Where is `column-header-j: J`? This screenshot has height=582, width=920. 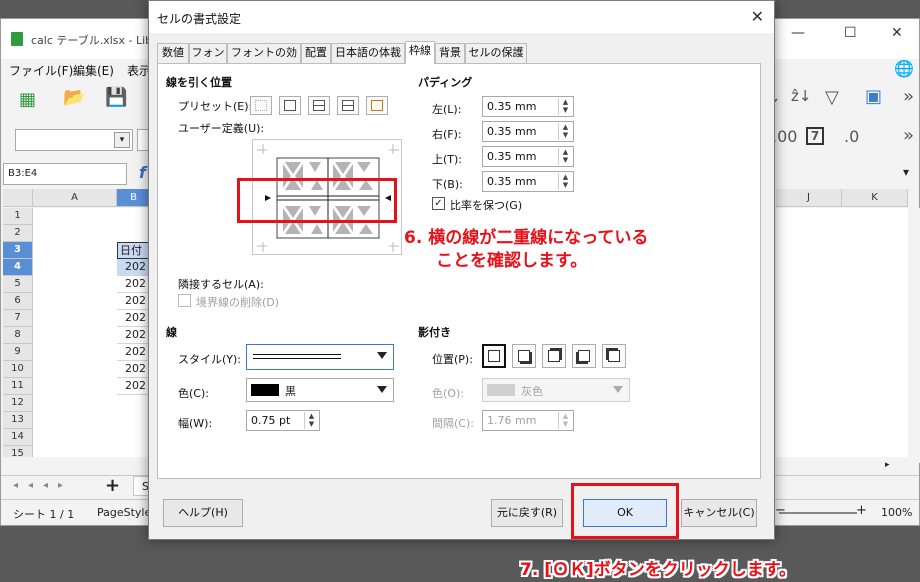
column-header-j: J is located at coordinates (809, 198).